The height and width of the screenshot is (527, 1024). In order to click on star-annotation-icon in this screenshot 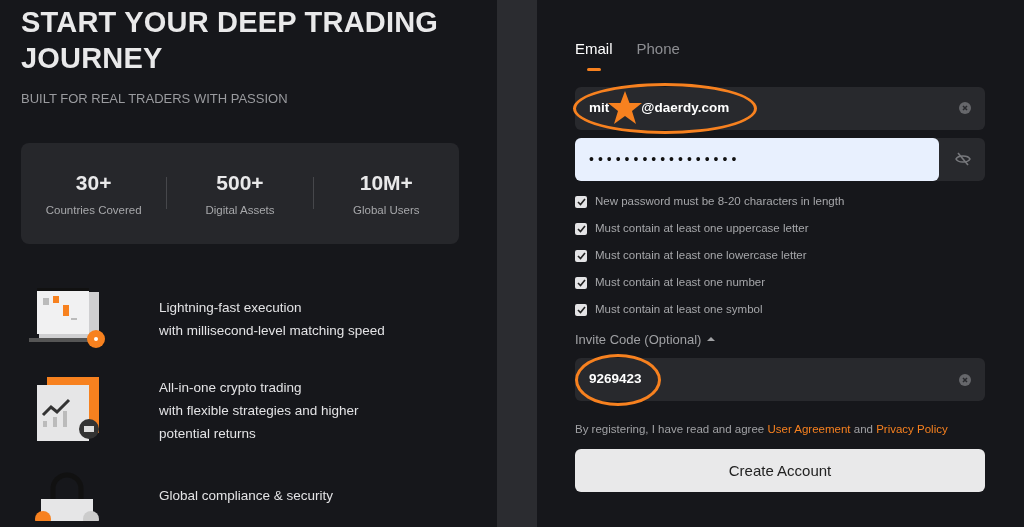, I will do `click(625, 108)`.